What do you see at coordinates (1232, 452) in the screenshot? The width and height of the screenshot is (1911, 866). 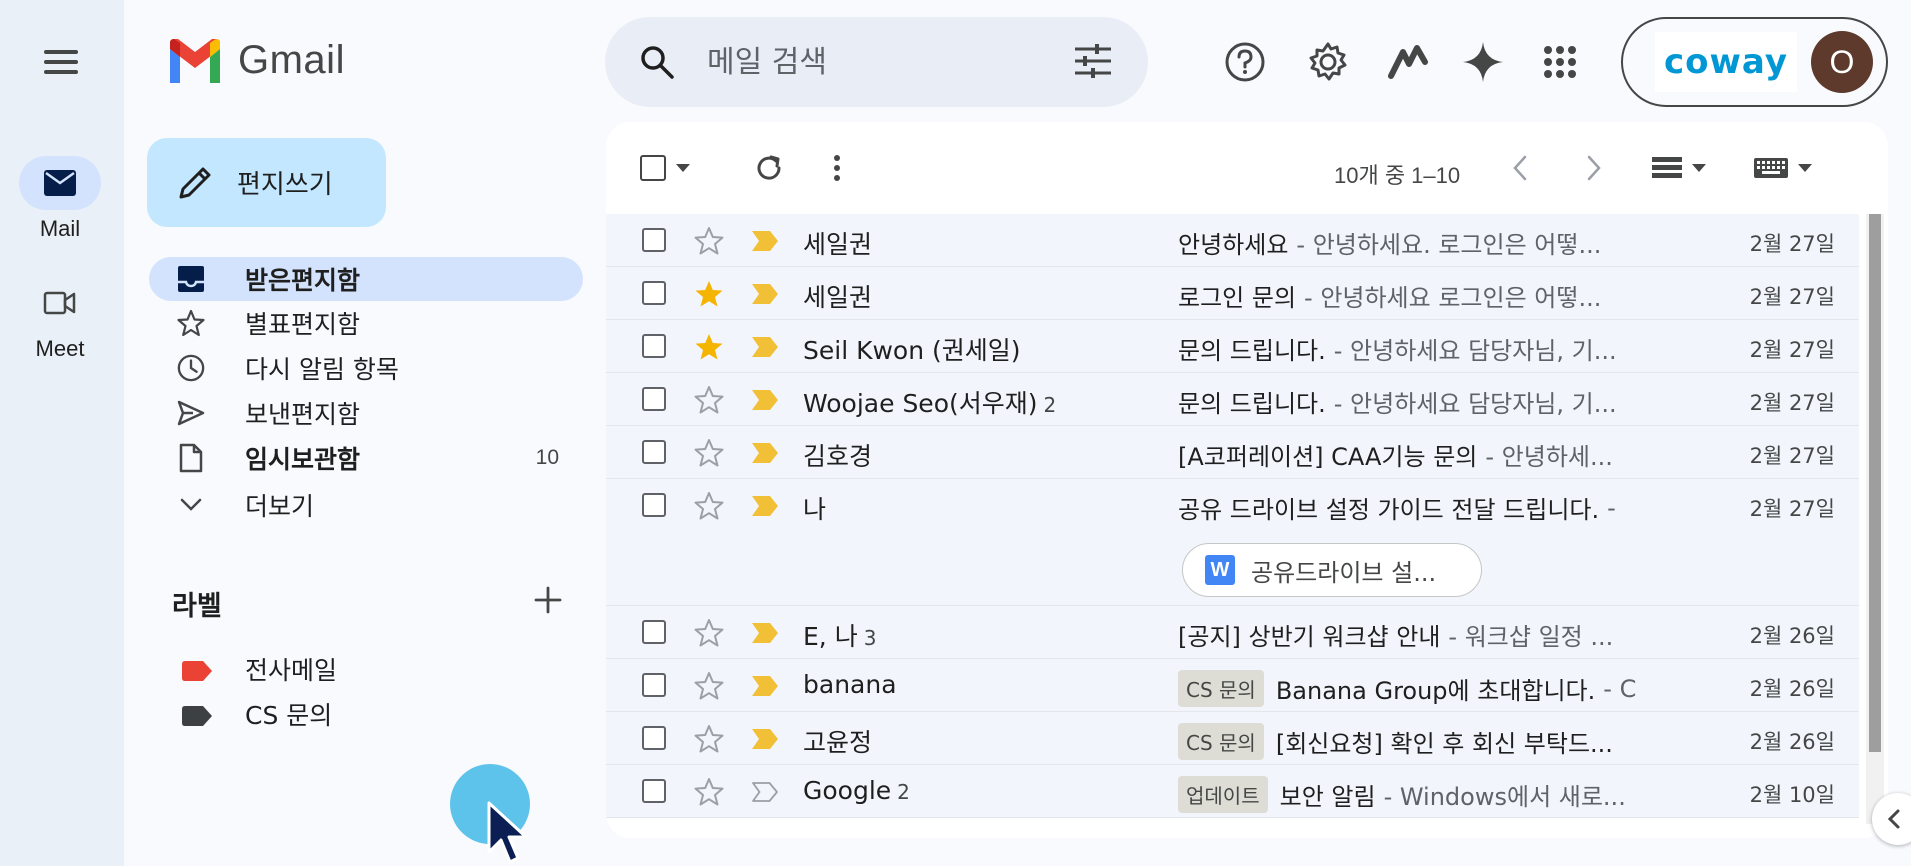 I see `email-row: 김호경 [A코퍼레이션] CAA기능 문의 - 안녕하세... 2월 27일` at bounding box center [1232, 452].